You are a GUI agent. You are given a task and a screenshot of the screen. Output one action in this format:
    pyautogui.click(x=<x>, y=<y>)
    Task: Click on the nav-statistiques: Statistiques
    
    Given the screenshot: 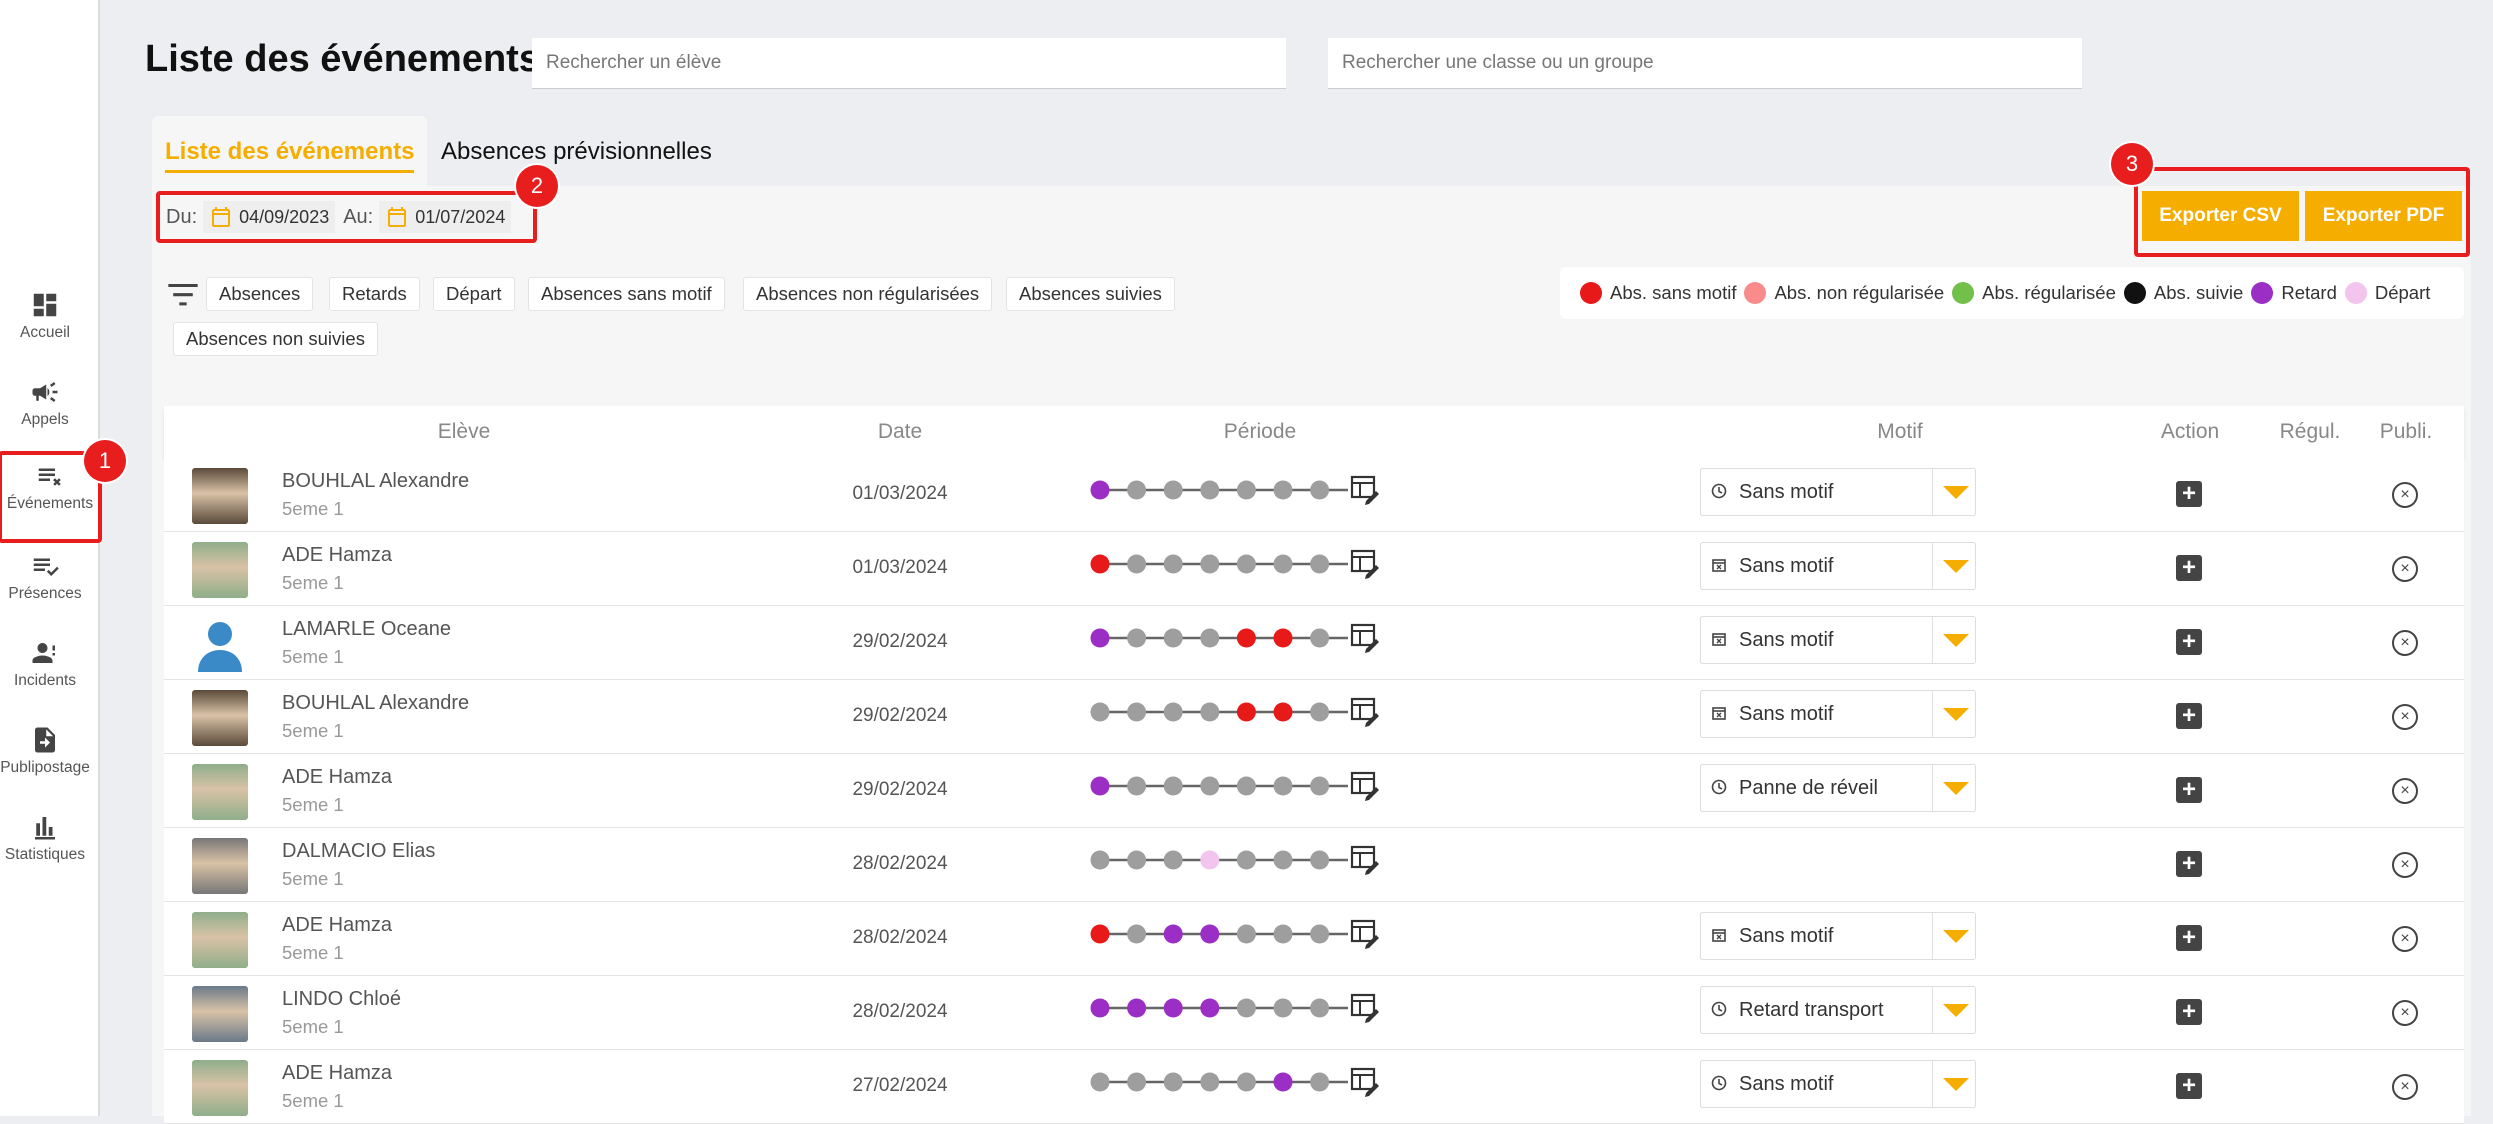 What is the action you would take?
    pyautogui.click(x=45, y=844)
    